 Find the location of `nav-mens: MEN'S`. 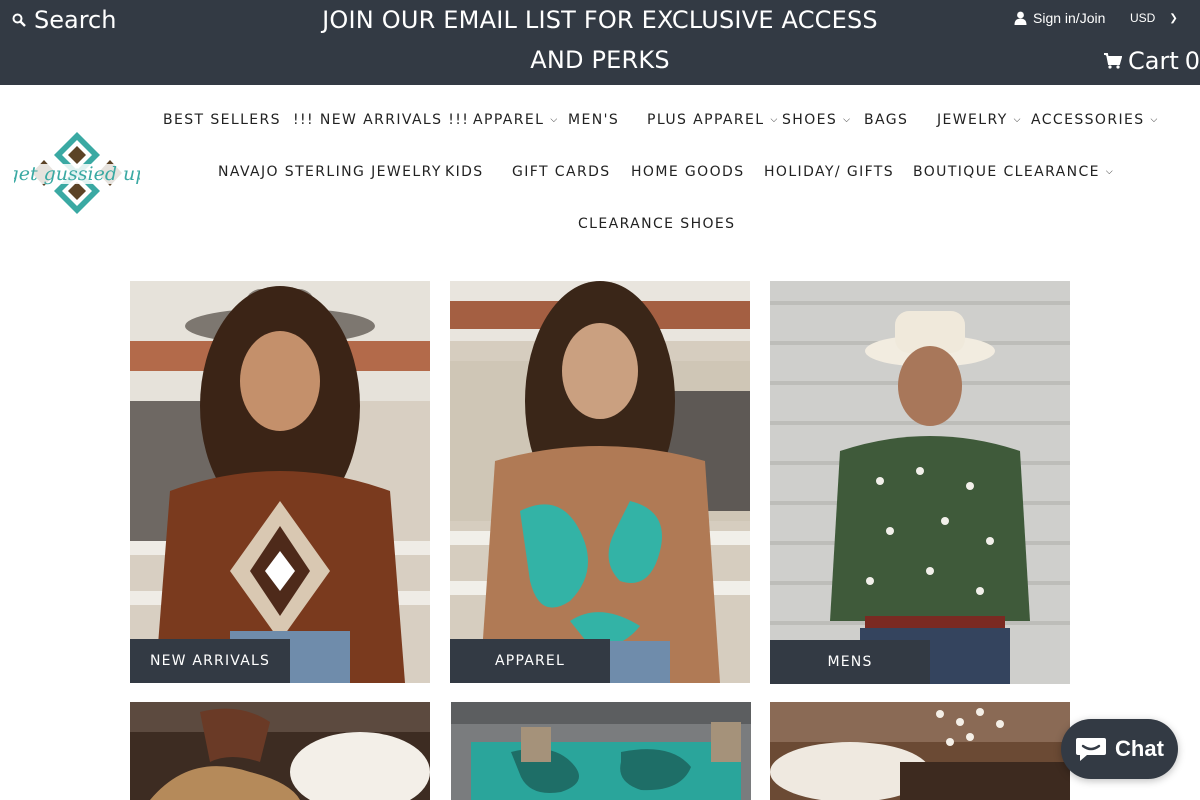

nav-mens: MEN'S is located at coordinates (593, 120).